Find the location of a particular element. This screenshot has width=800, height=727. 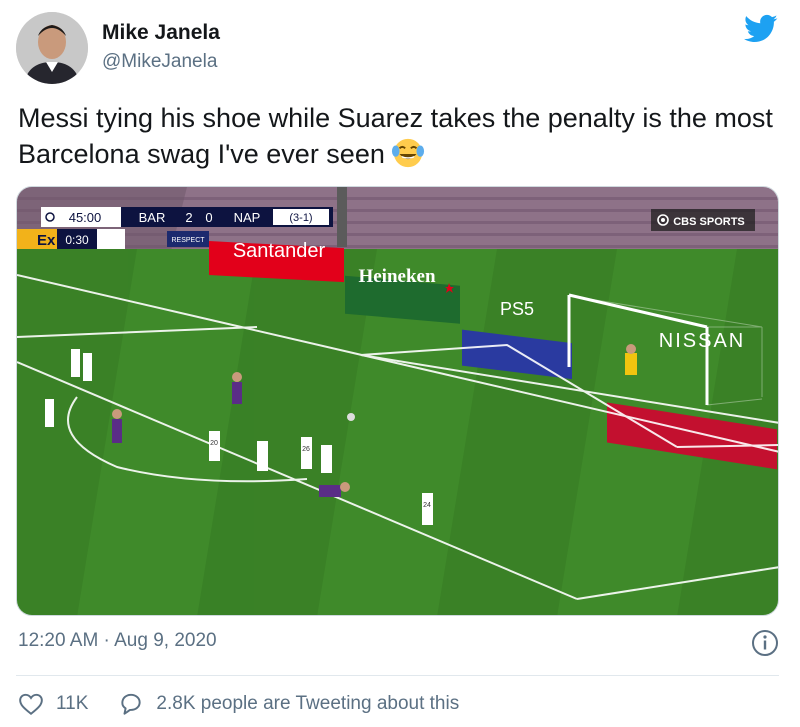

board-respect: RESPECT is located at coordinates (188, 240).